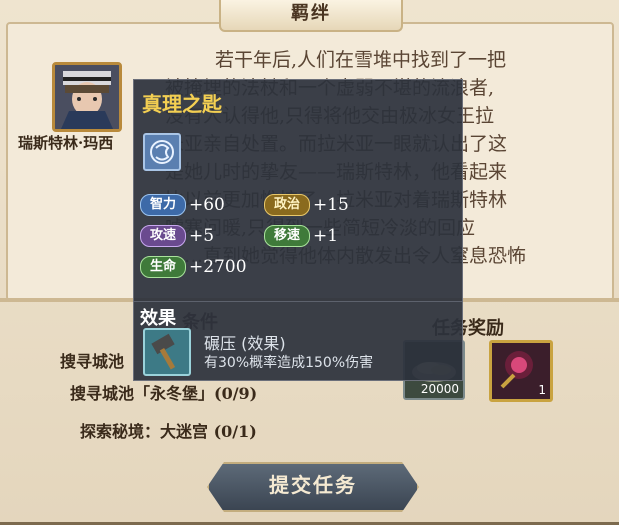 Image resolution: width=619 pixels, height=525 pixels. I want to click on tooltip-divider, so click(298, 301).